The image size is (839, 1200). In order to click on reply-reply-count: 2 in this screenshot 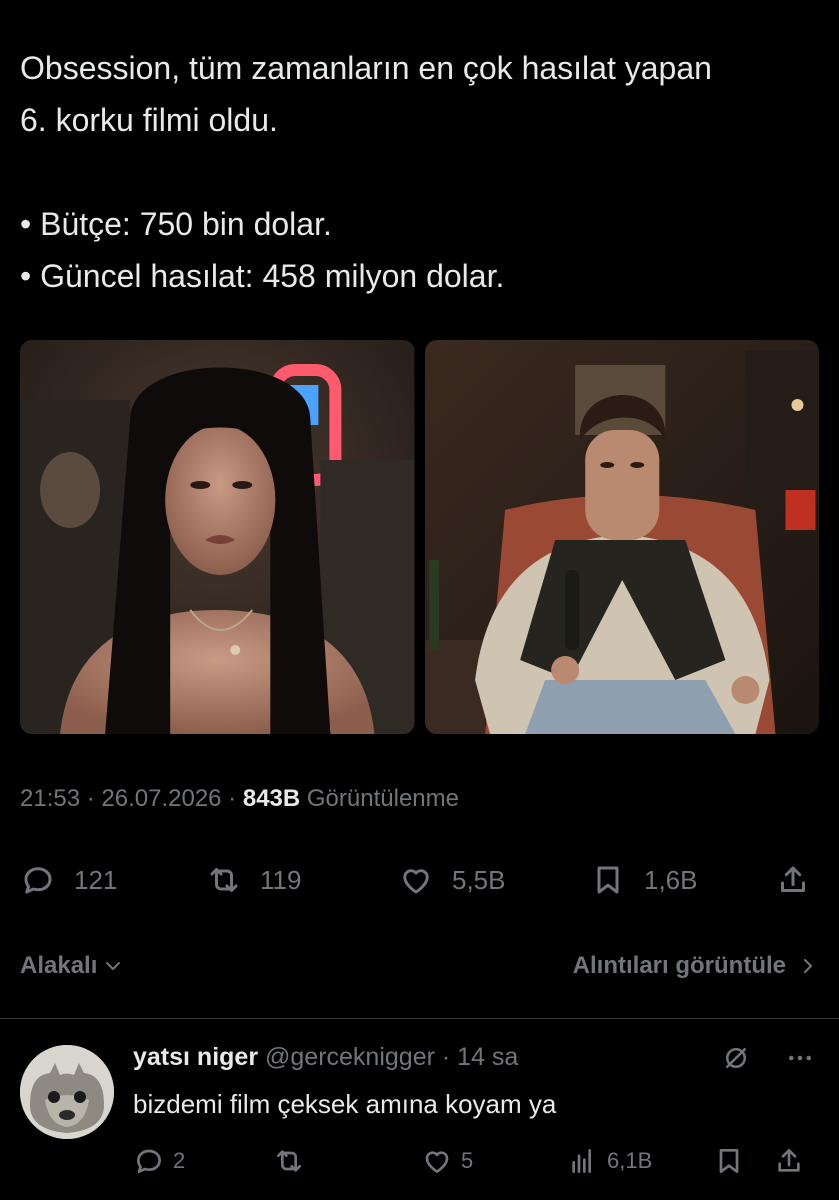, I will do `click(179, 1160)`.